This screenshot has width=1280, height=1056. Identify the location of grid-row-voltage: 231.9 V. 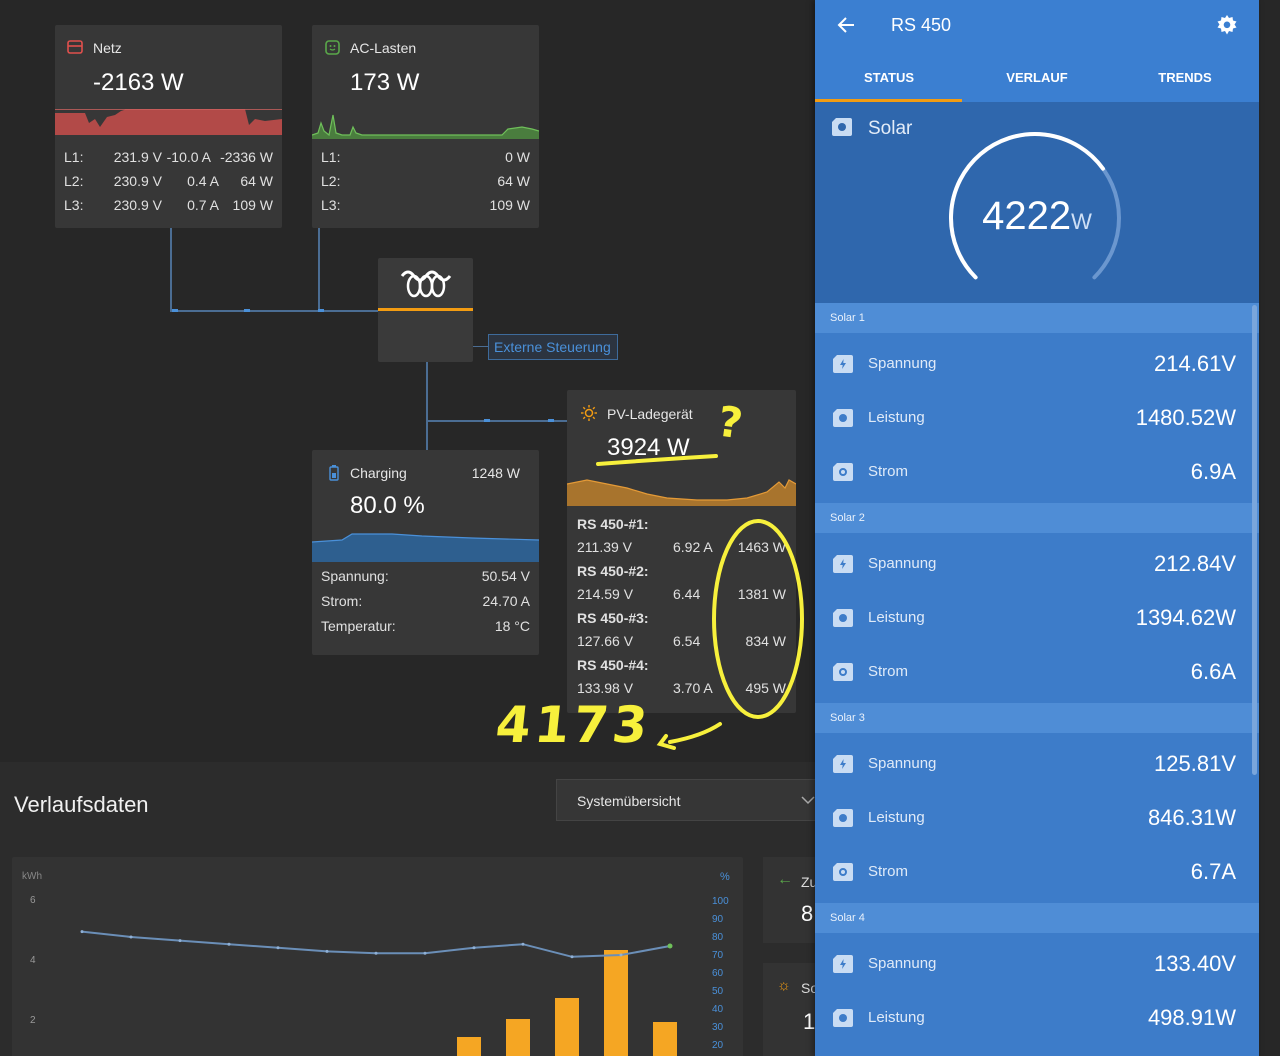
(137, 157).